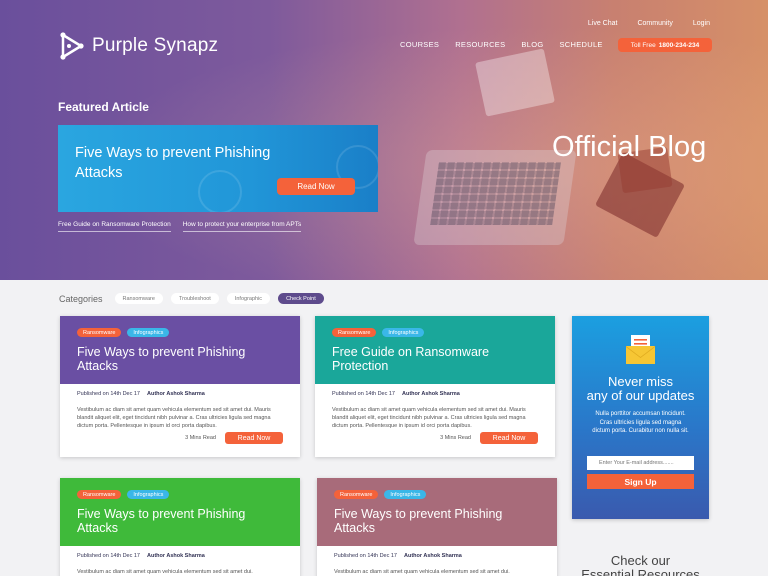  I want to click on category-chip-troubleshoot: Troubleshoot, so click(194, 298).